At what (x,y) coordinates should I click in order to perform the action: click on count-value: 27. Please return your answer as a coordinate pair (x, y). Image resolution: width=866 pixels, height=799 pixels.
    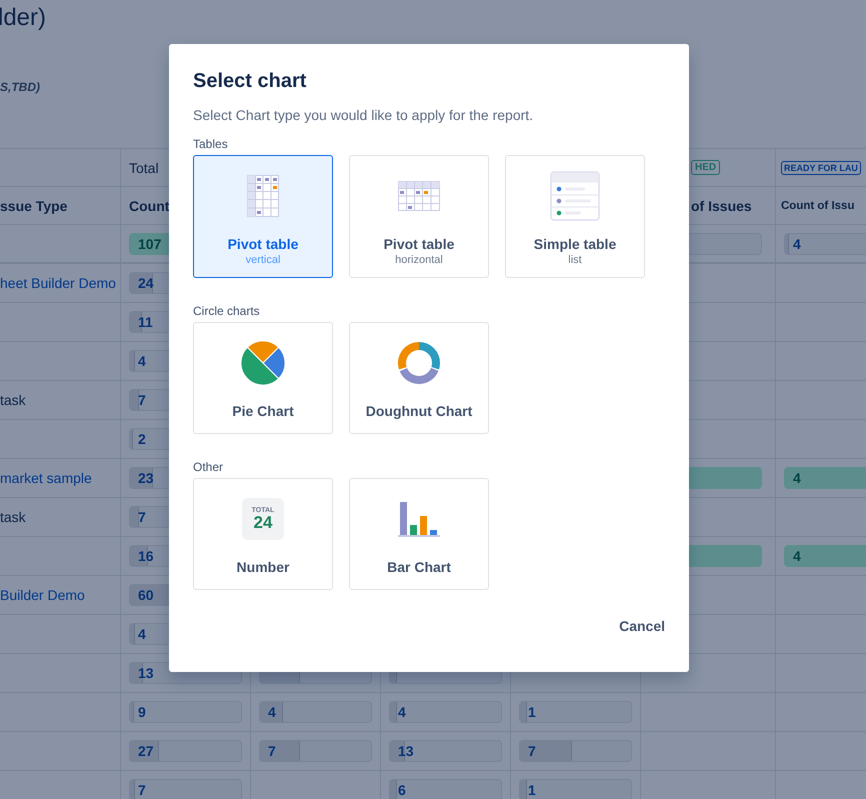
    Looking at the image, I should click on (145, 751).